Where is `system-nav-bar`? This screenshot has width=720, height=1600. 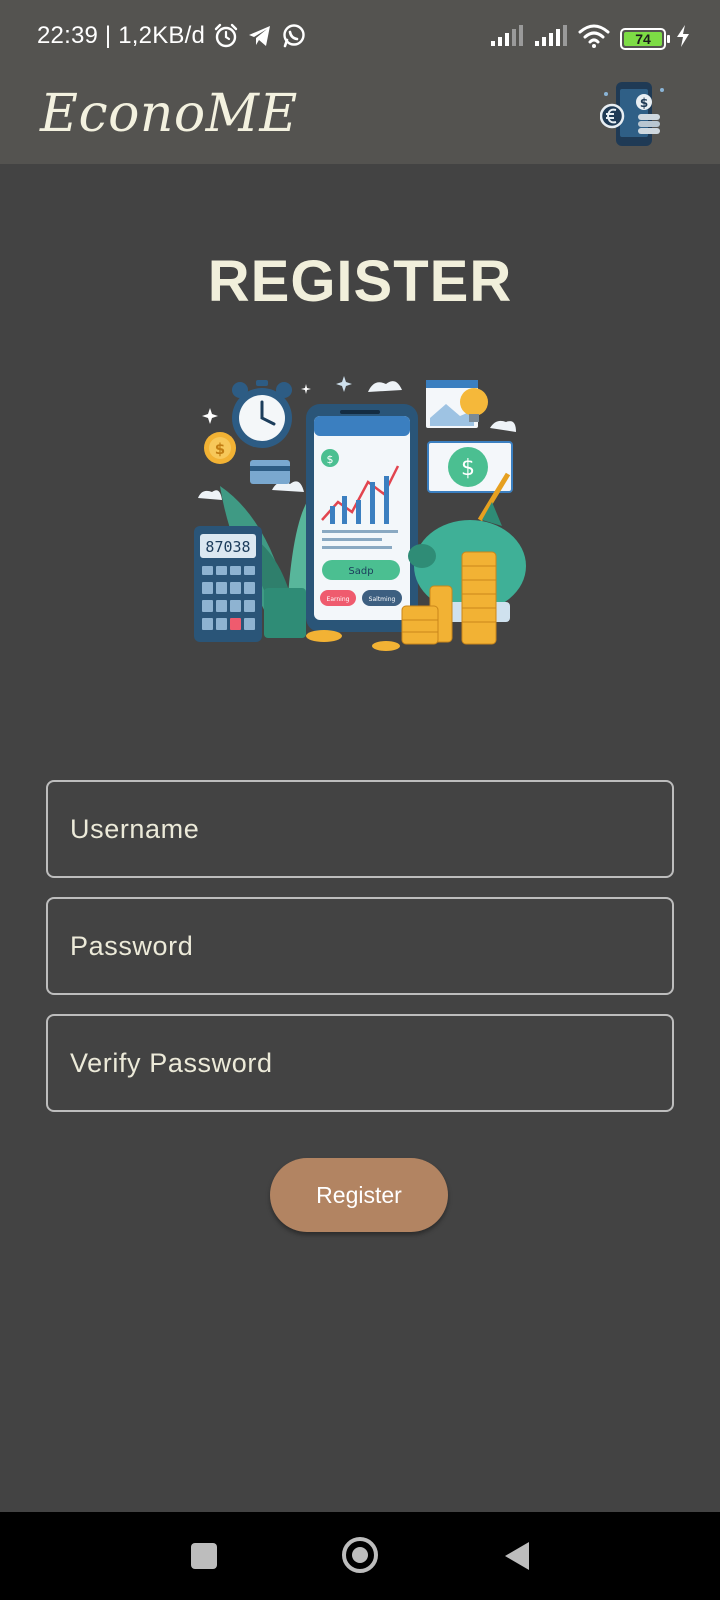
system-nav-bar is located at coordinates (360, 1556).